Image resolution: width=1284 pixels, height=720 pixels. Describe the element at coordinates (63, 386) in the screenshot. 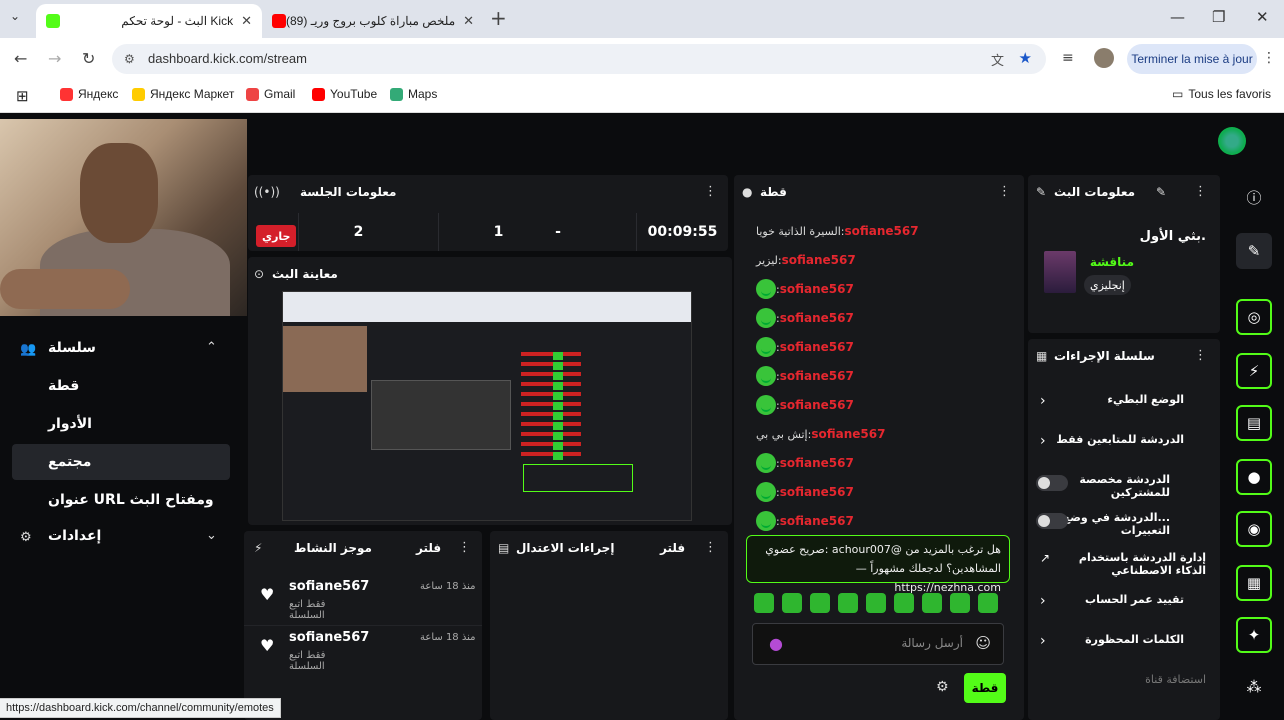

I see `sidebar-item-chat: قطة` at that location.